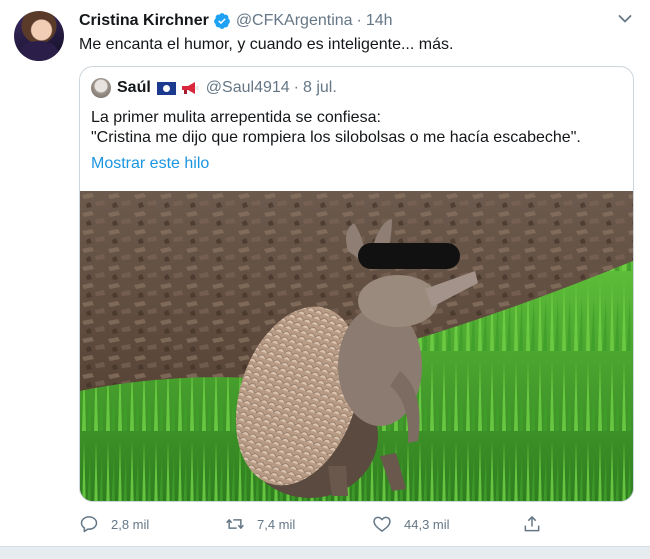  What do you see at coordinates (166, 88) in the screenshot?
I see `belize-flag-icon` at bounding box center [166, 88].